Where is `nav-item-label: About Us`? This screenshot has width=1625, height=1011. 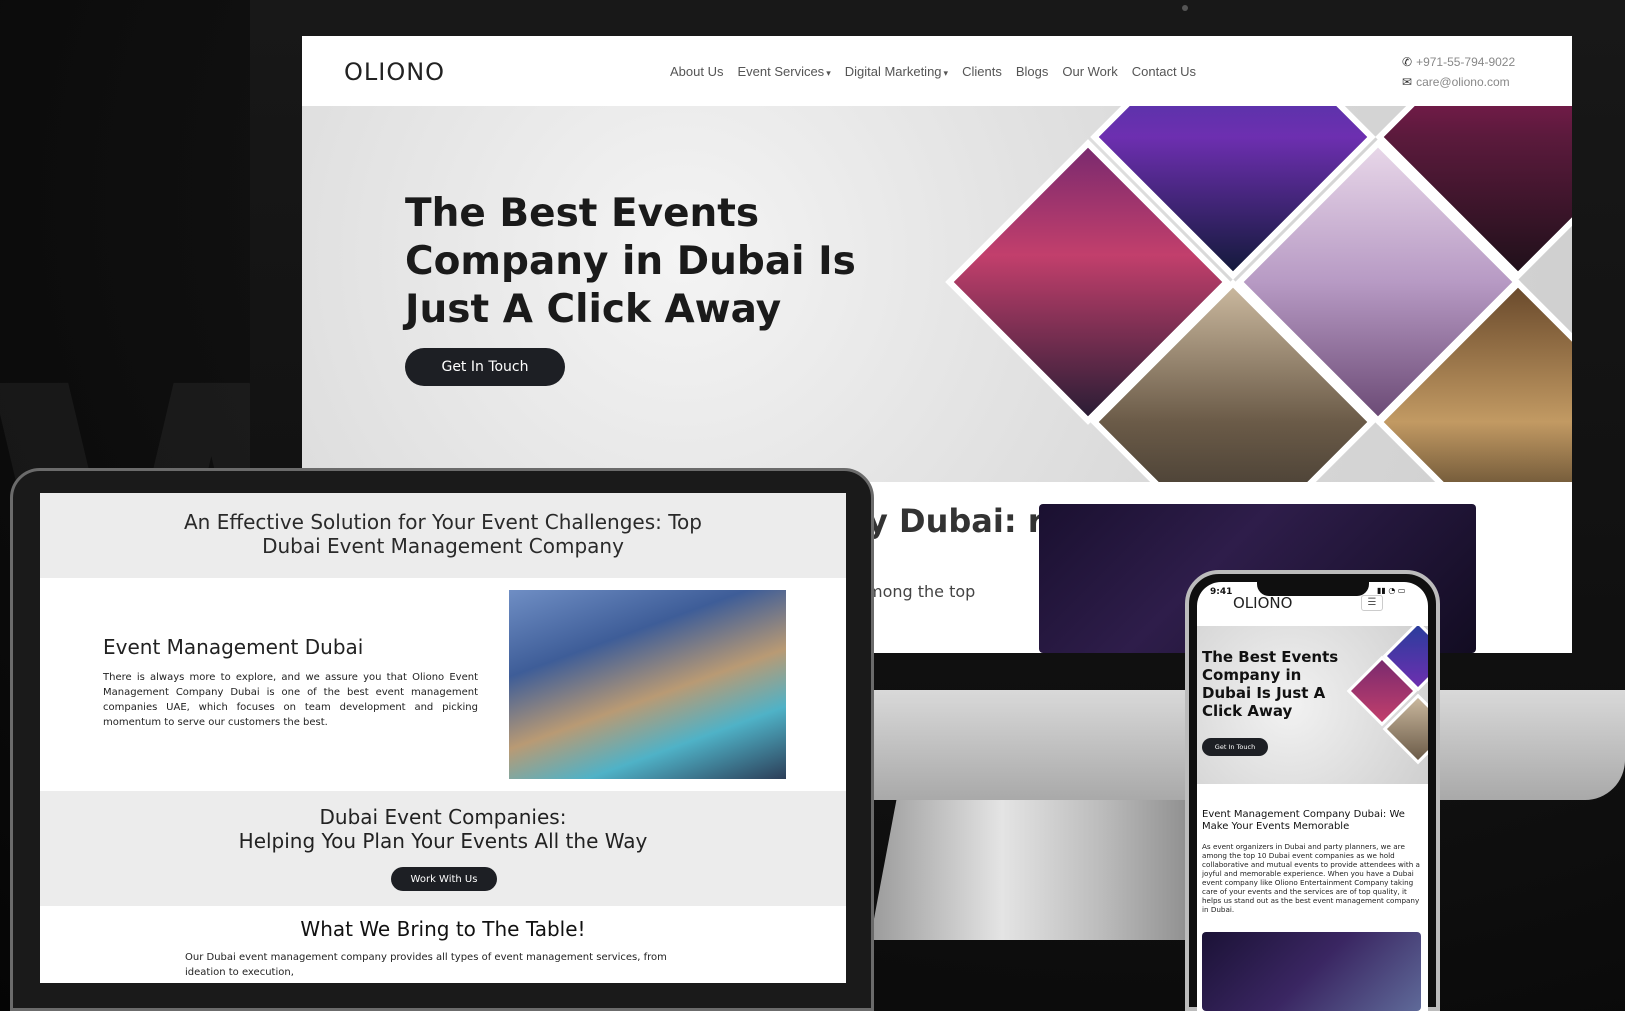
nav-item-label: About Us is located at coordinates (697, 71).